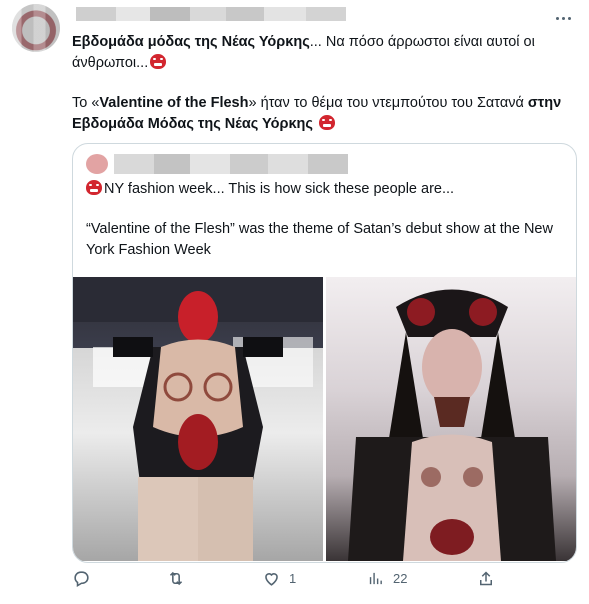 Image resolution: width=589 pixels, height=604 pixels. I want to click on views-count: 22, so click(400, 578).